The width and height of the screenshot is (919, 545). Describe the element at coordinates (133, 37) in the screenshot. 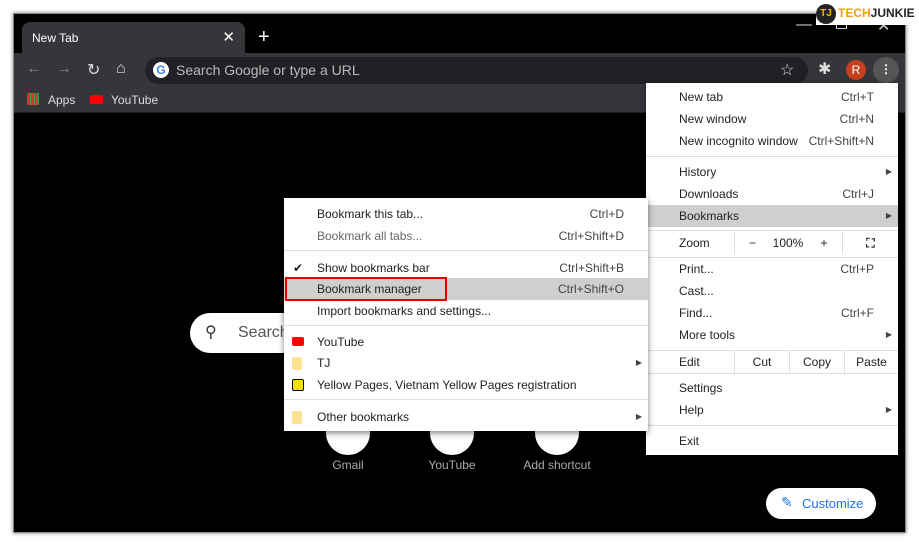

I see `tab-new-tab: New Tab ✕` at that location.